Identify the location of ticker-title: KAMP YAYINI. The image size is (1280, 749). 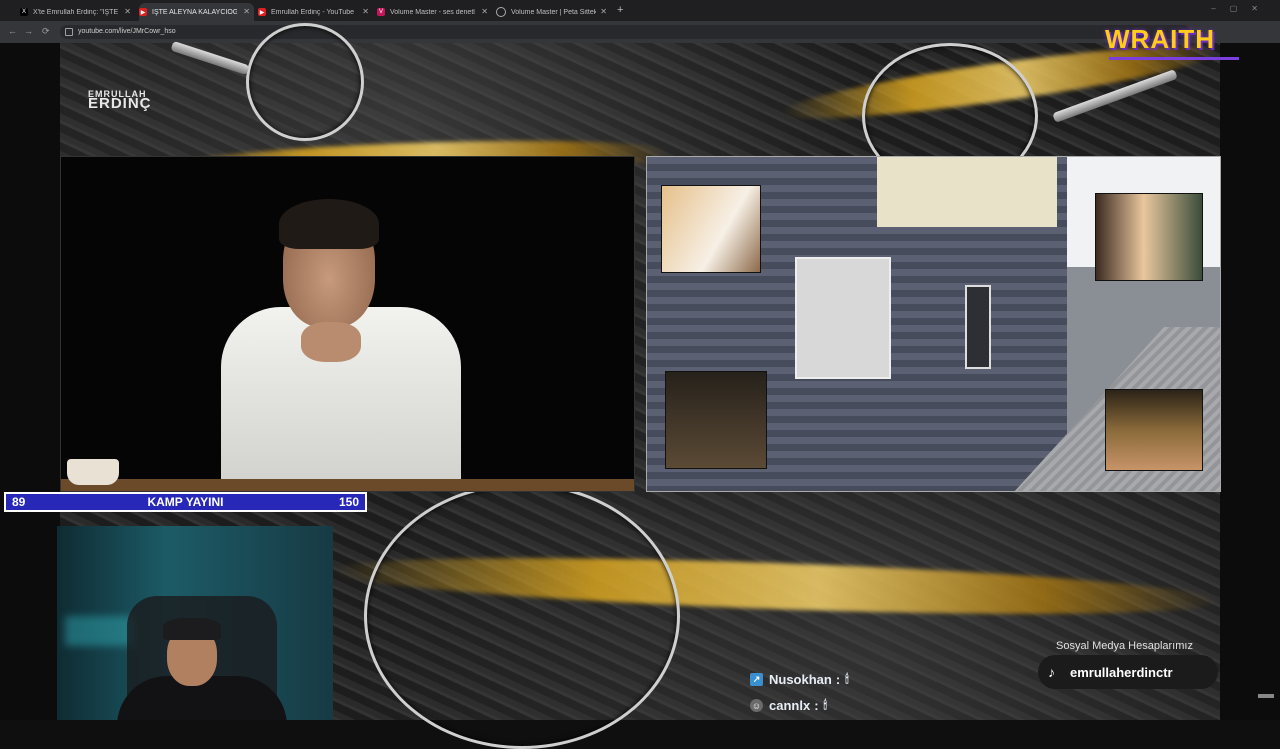
(185, 502).